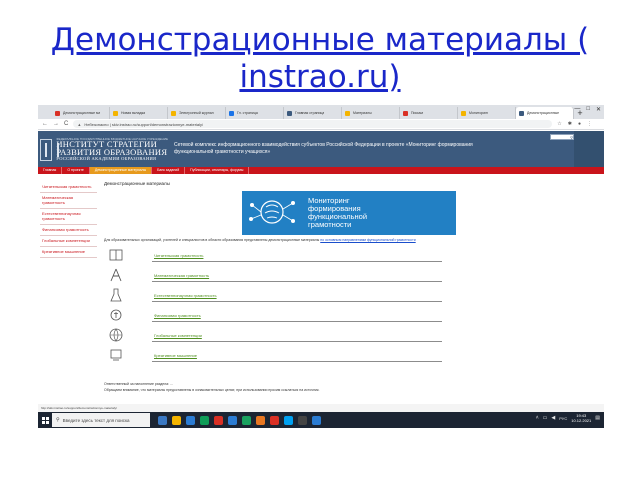 Image resolution: width=640 pixels, height=480 pixels. Describe the element at coordinates (545, 113) in the screenshot. I see `browser-tab: Демонстрационные` at that location.